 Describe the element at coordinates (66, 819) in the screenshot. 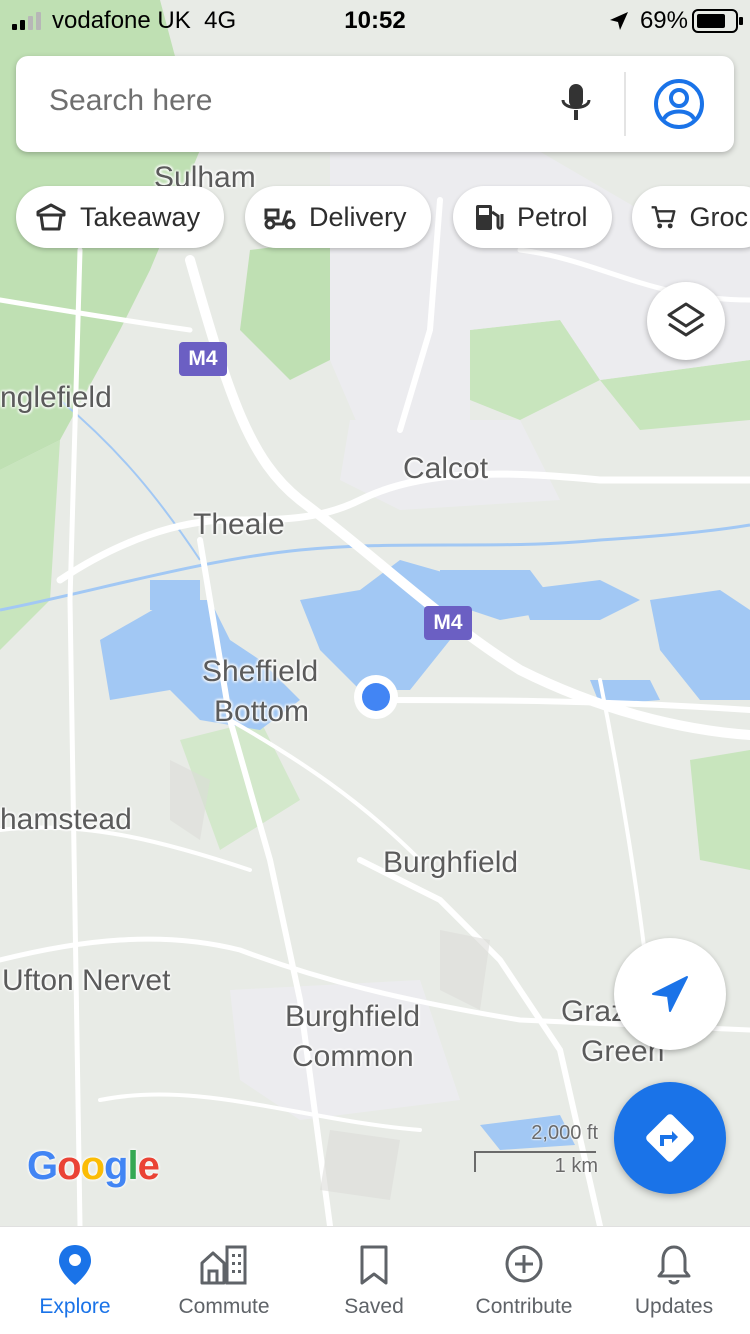

I see `place-label-hamstead: hamstead` at that location.